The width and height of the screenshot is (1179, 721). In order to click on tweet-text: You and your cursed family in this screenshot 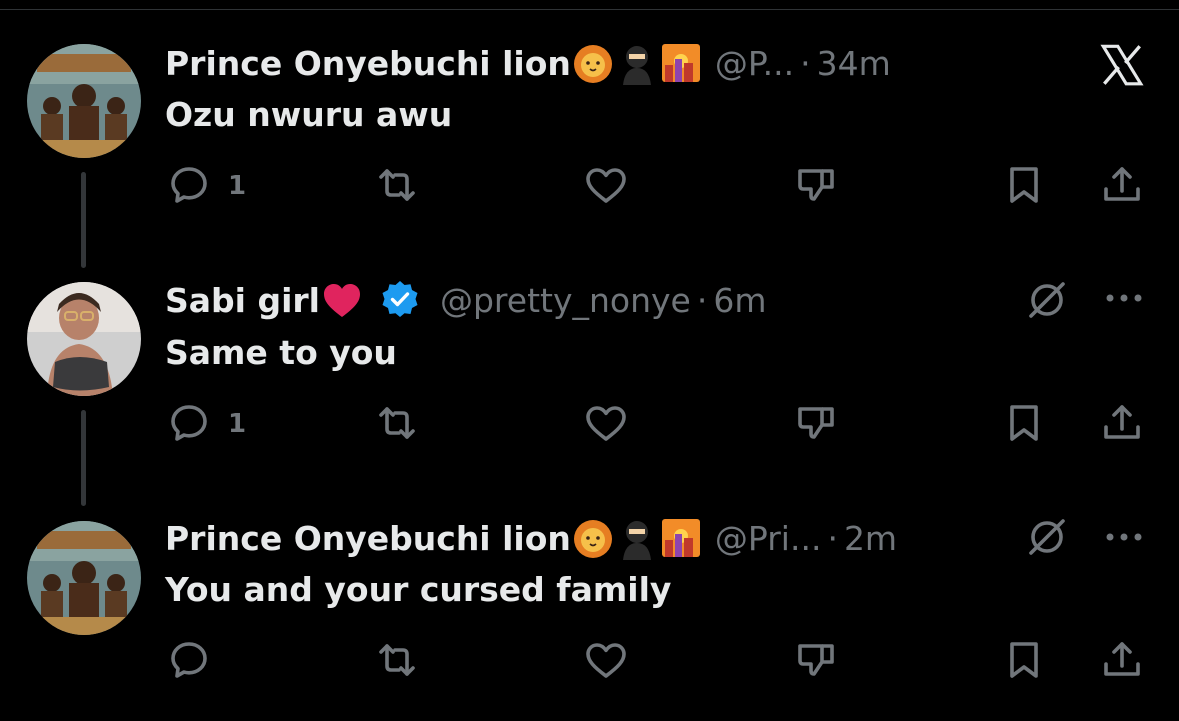, I will do `click(418, 589)`.